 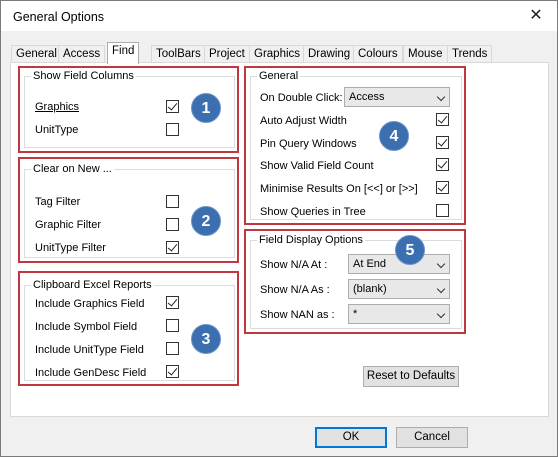 I want to click on callout-badge-4: 4, so click(x=394, y=136).